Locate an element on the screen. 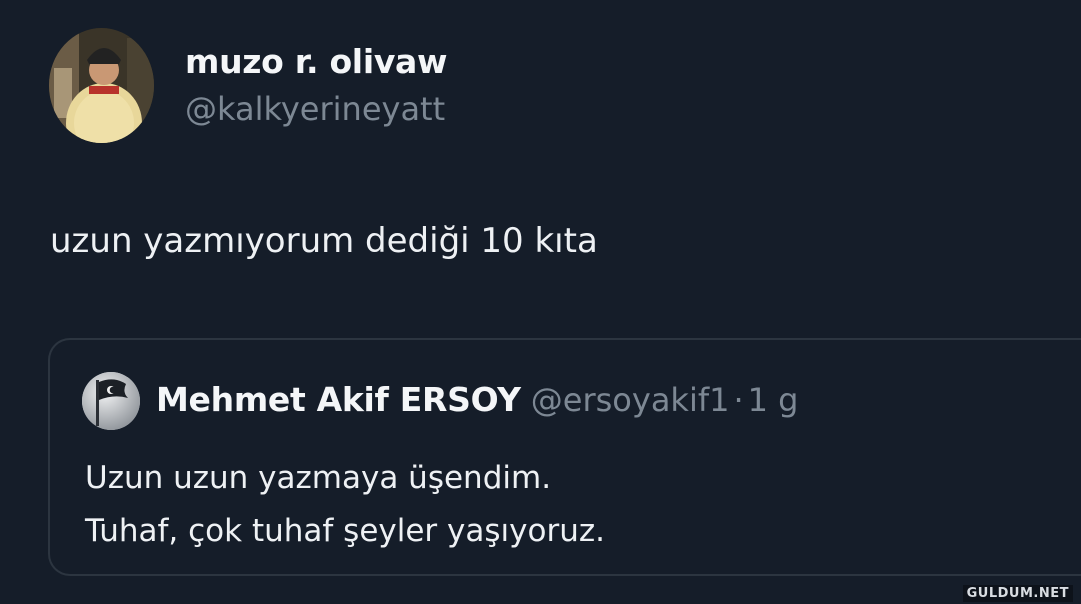 Image resolution: width=1081 pixels, height=604 pixels. quoted-author-avatar is located at coordinates (111, 401).